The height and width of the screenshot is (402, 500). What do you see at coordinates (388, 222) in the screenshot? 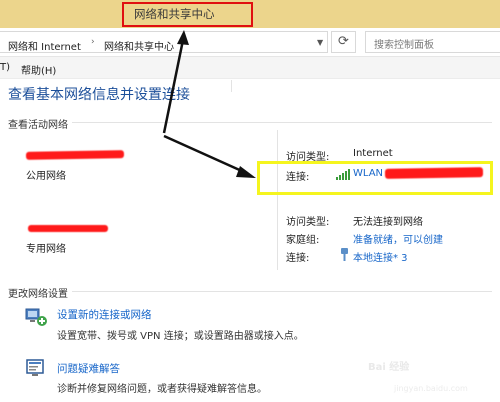
I see `access-type-value: 无法连接到网络` at bounding box center [388, 222].